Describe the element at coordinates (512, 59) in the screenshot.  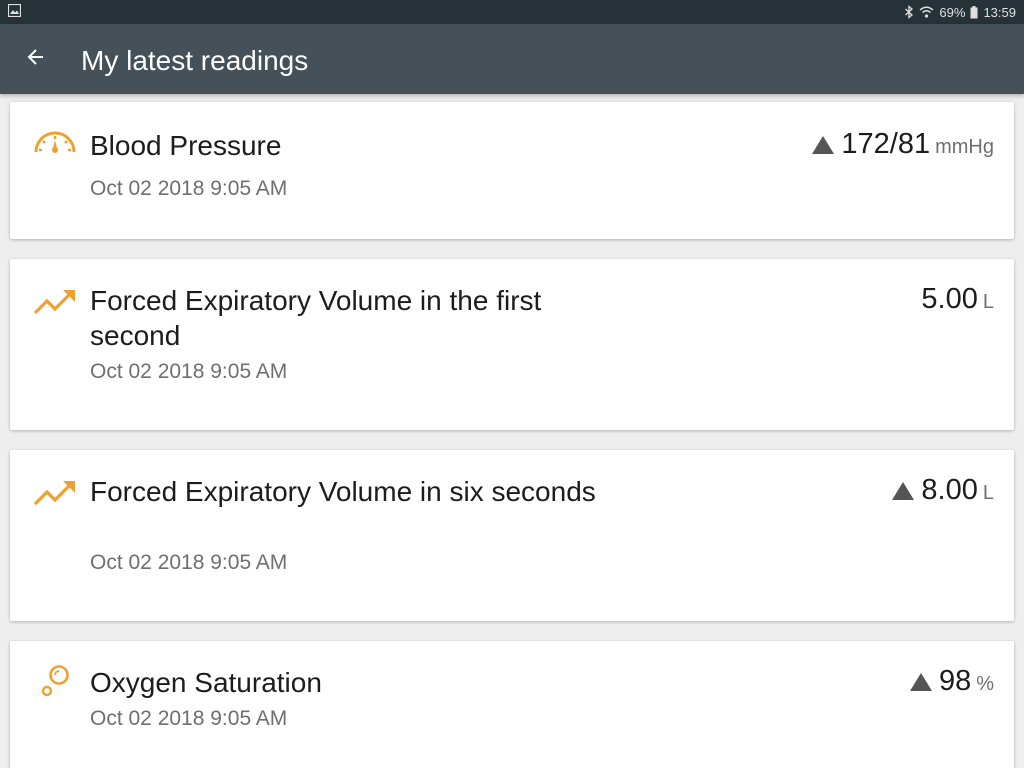
I see `app-bar: My latest readings` at that location.